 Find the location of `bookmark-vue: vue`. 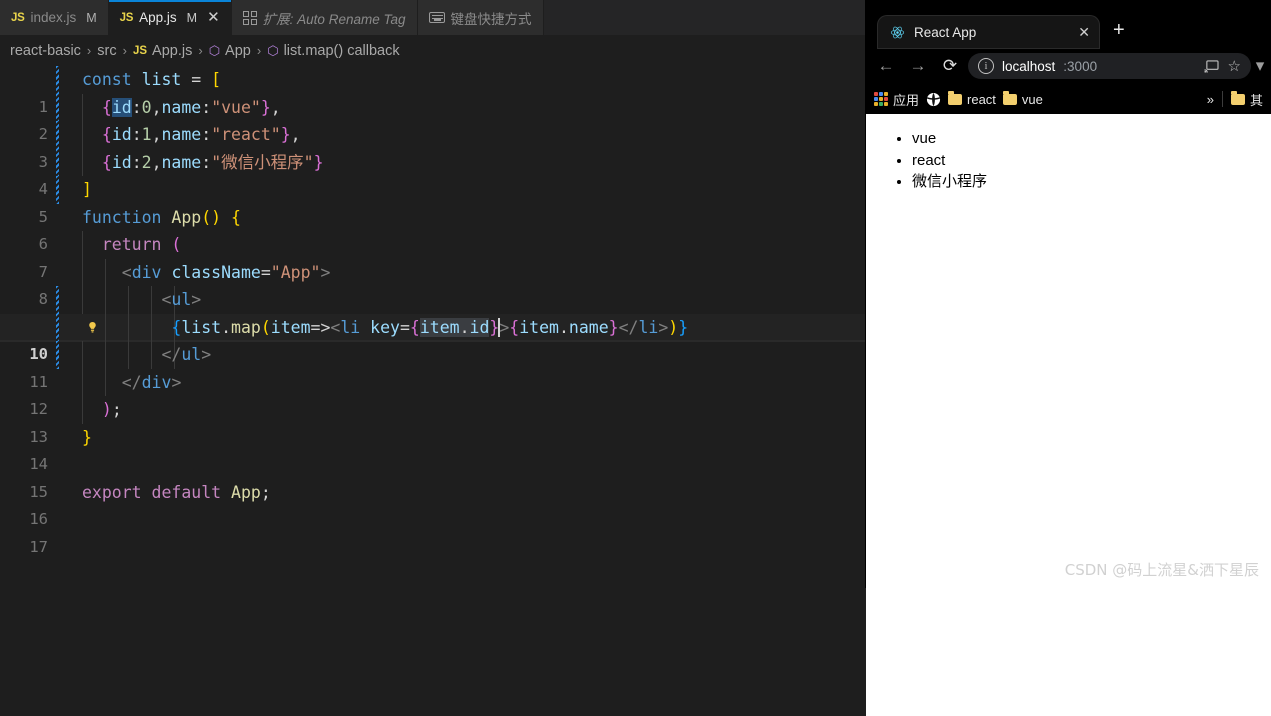

bookmark-vue: vue is located at coordinates (1023, 99).